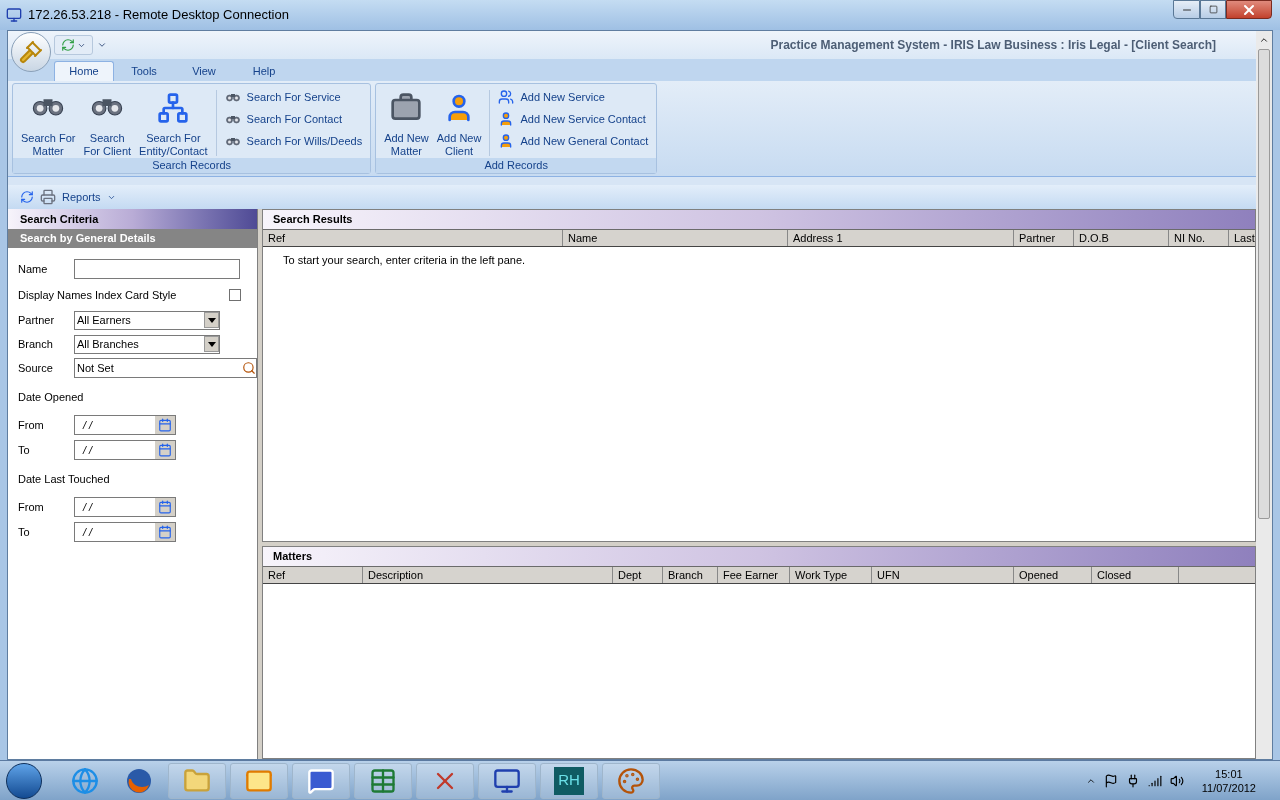 The width and height of the screenshot is (1280, 800). Describe the element at coordinates (1154, 780) in the screenshot. I see `signal-icon` at that location.